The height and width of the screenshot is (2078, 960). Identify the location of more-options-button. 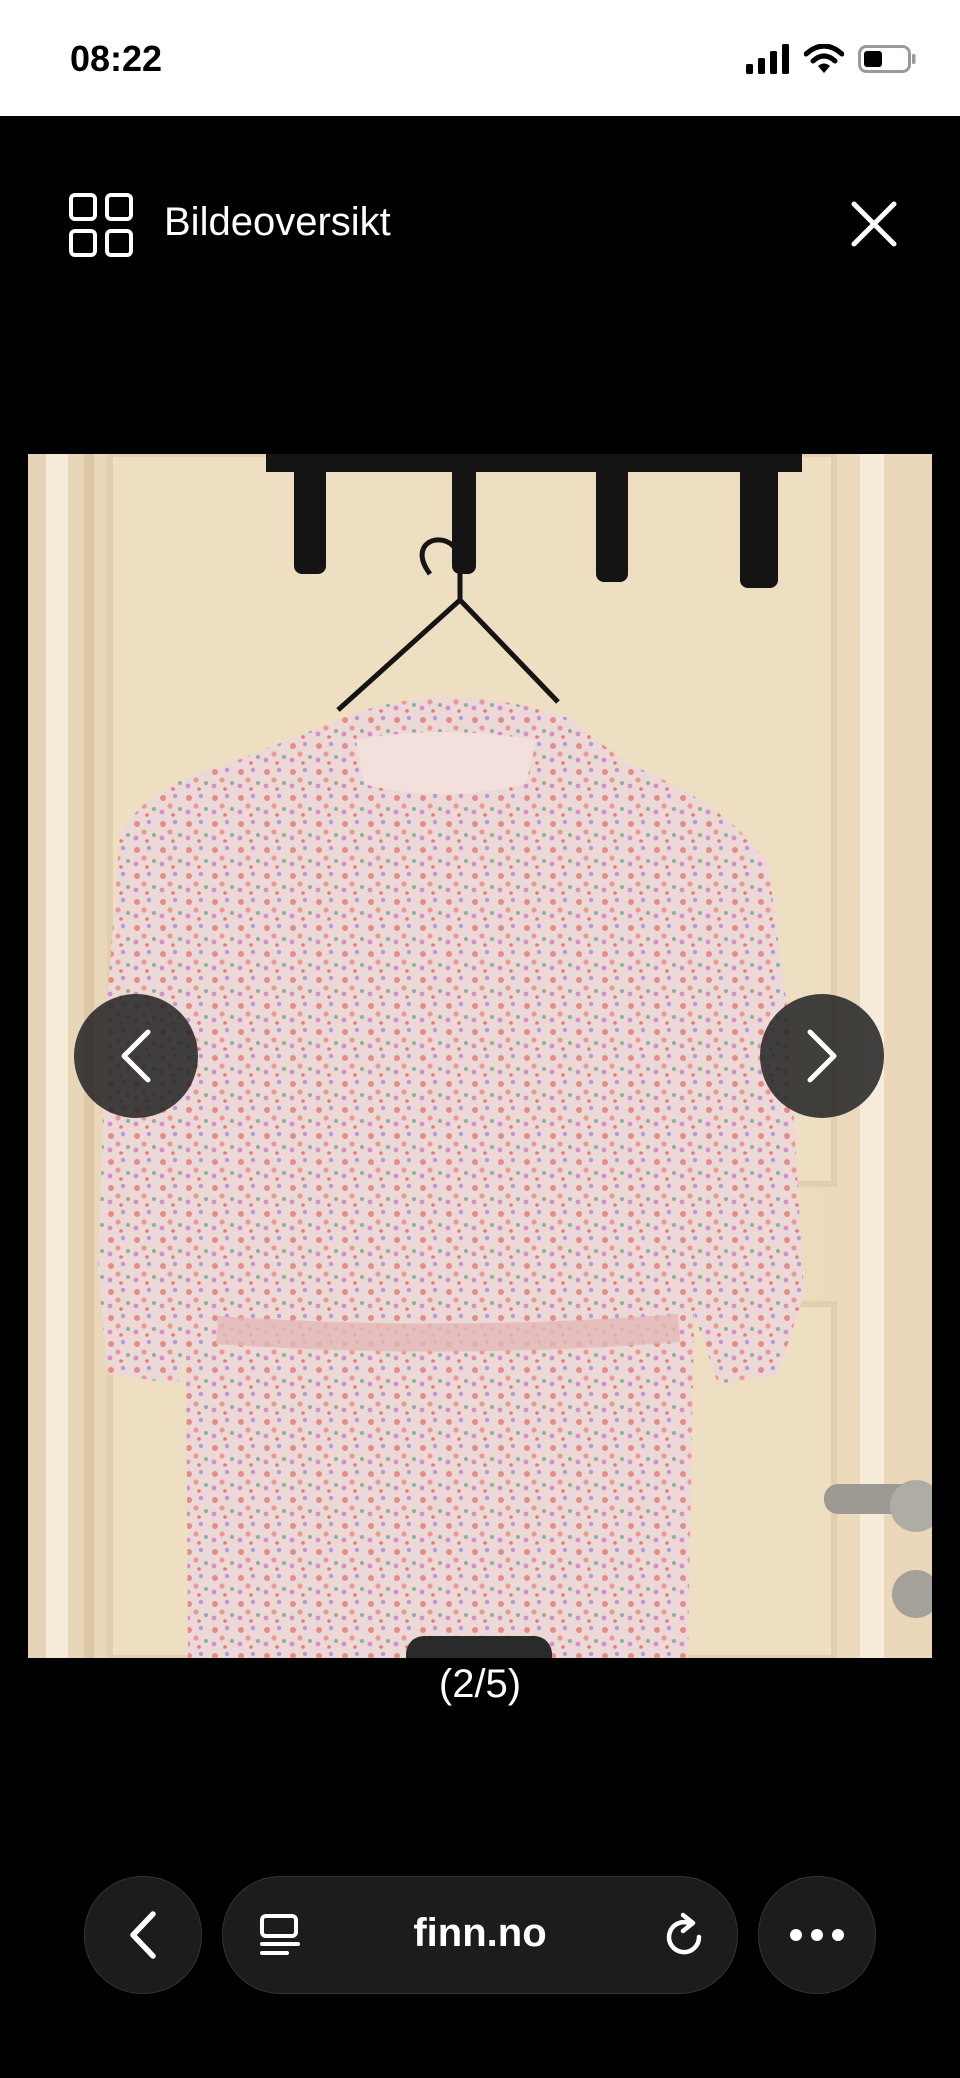
(817, 1935).